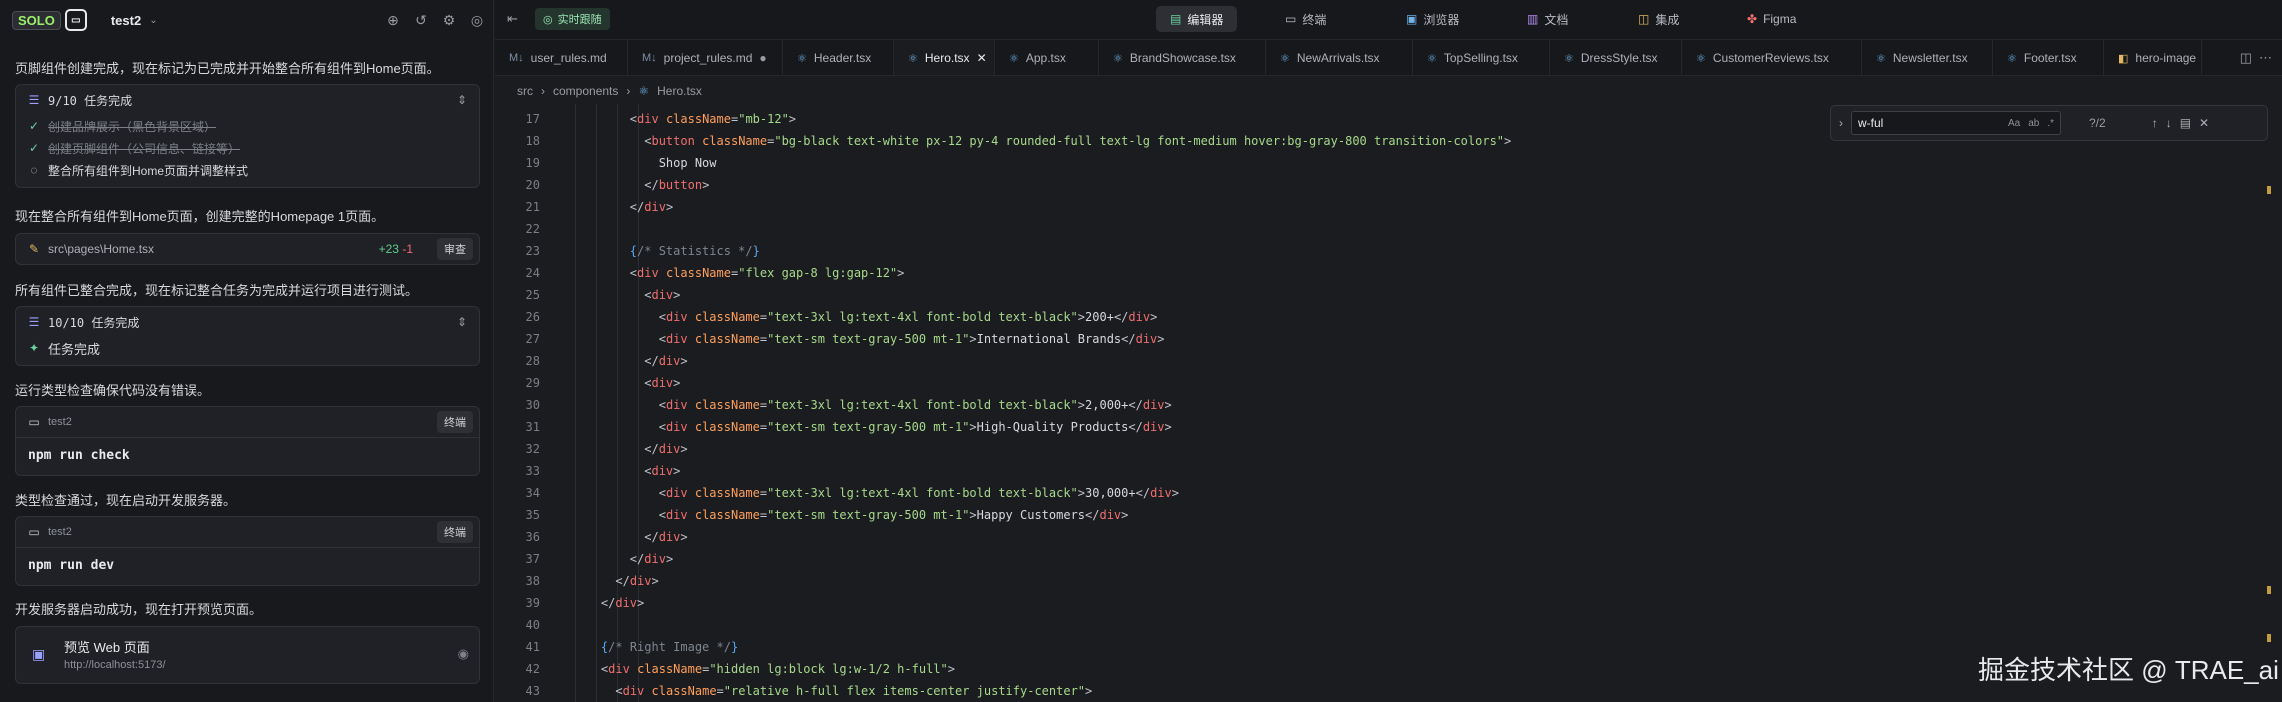 Image resolution: width=2282 pixels, height=702 pixels. What do you see at coordinates (1871, 123) in the screenshot?
I see `find-query: w-ful` at bounding box center [1871, 123].